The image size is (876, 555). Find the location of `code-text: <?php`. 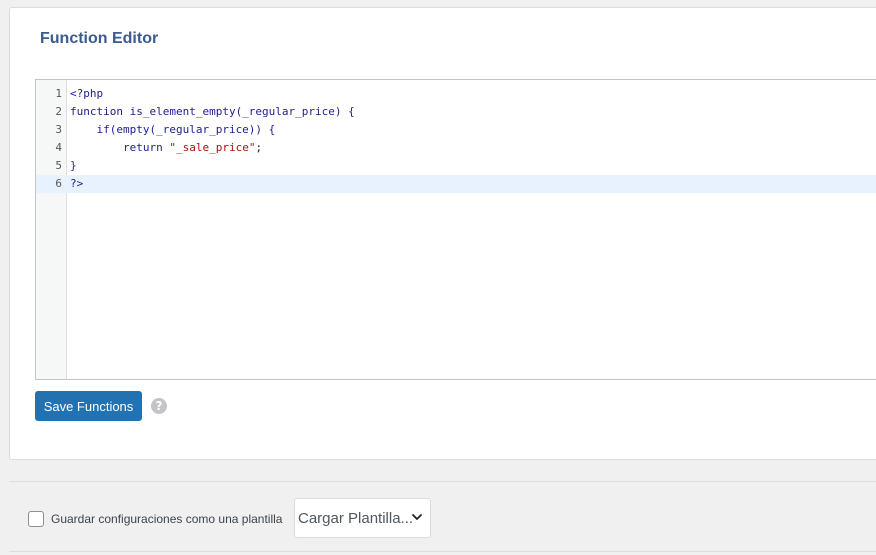

code-text: <?php is located at coordinates (87, 93).